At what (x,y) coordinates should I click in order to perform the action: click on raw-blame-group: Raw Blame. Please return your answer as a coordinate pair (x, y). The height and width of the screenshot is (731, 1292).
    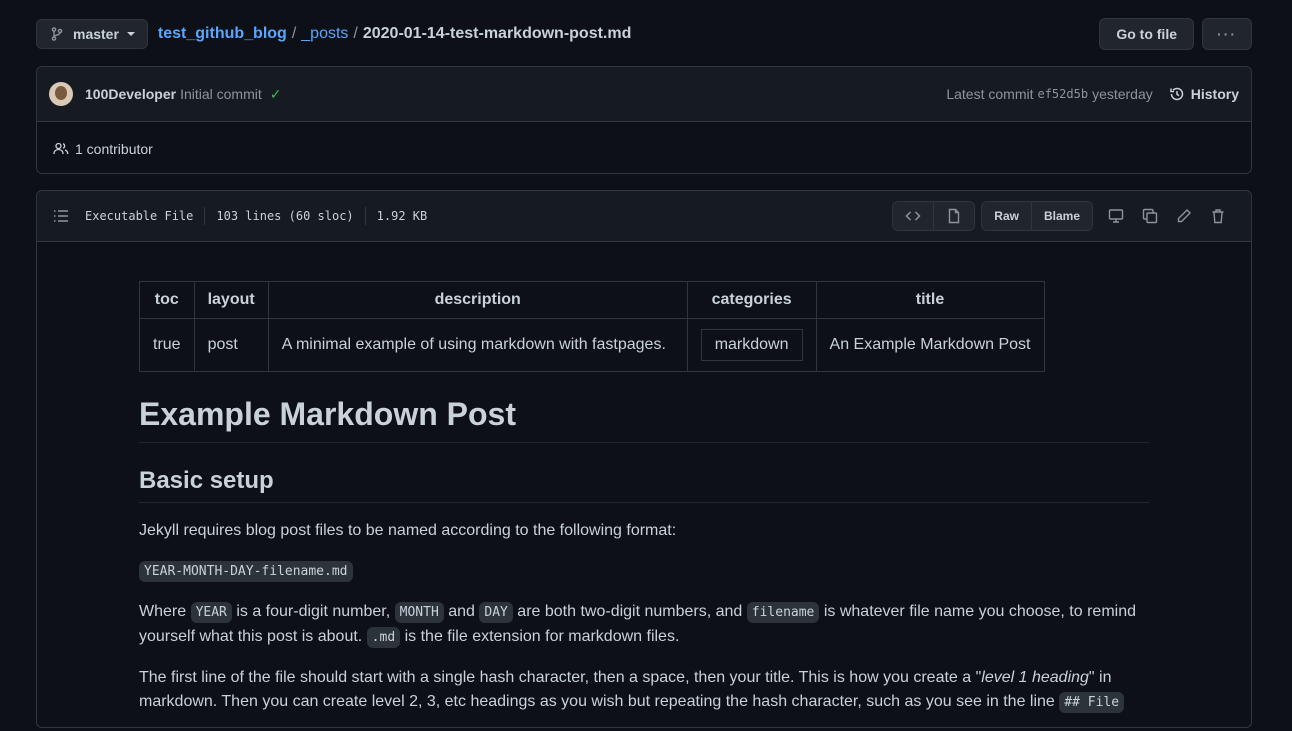
    Looking at the image, I should click on (1037, 216).